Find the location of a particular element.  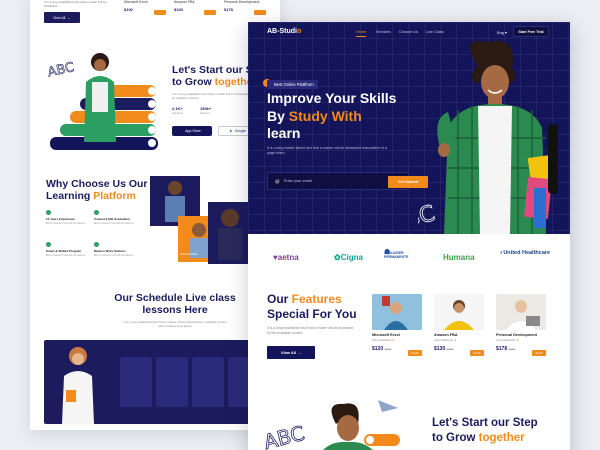

course-image is located at coordinates (459, 312).